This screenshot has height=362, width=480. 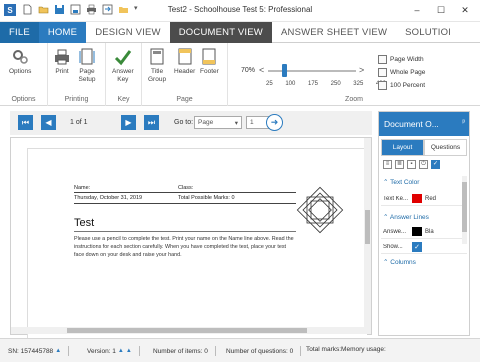 What do you see at coordinates (220, 32) in the screenshot?
I see `tab-document-view: DOCUMENT VIEW` at bounding box center [220, 32].